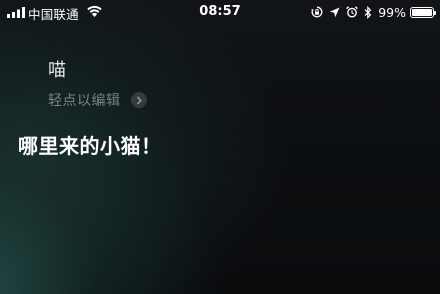 Image resolution: width=440 pixels, height=294 pixels. I want to click on siri-response-text: 哪里来的小猫！, so click(90, 146).